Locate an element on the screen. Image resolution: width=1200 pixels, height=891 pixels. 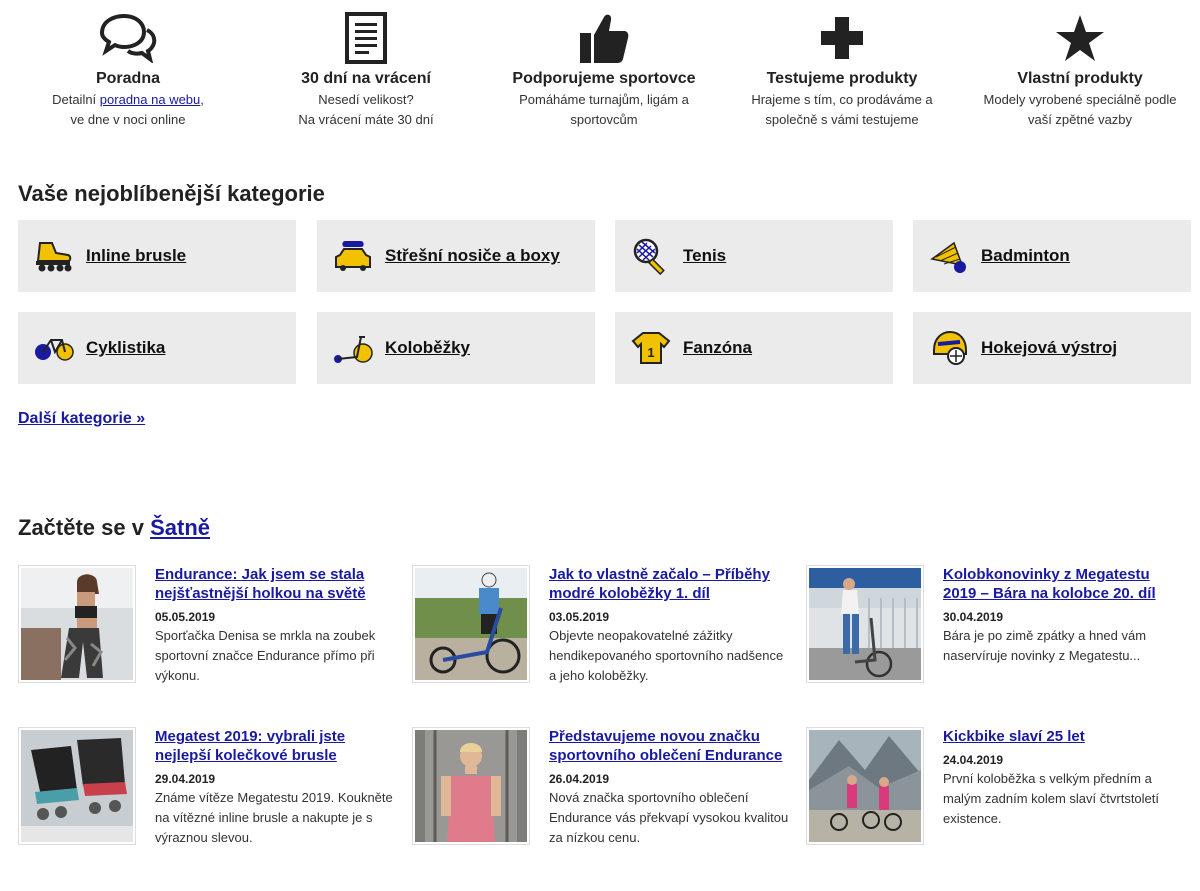
category-hokej: Hokejová výstroj is located at coordinates (1052, 348).